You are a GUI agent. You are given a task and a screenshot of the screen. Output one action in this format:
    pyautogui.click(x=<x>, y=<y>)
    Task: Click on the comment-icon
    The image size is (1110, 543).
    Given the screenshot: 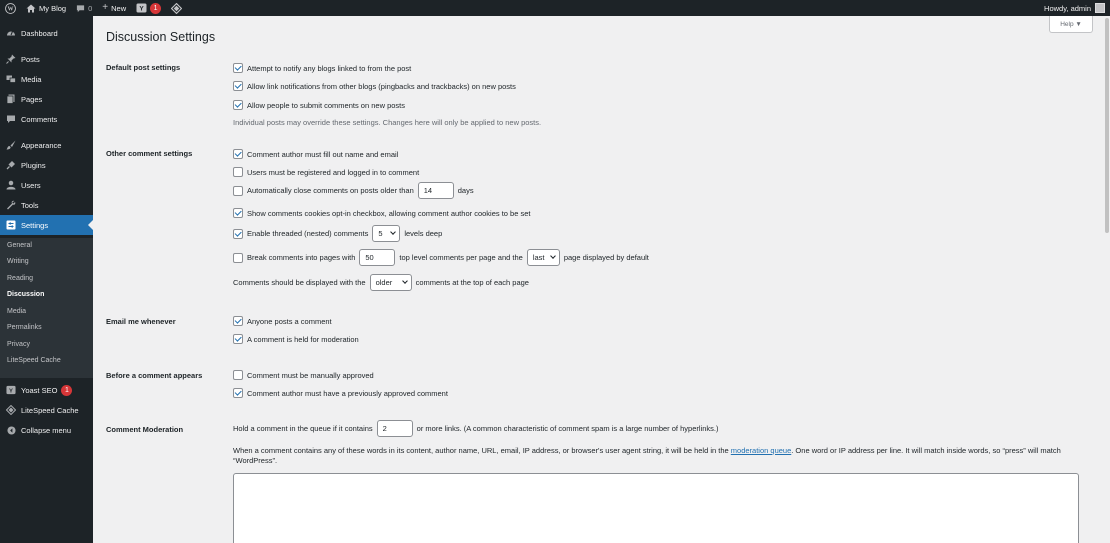 What is the action you would take?
    pyautogui.click(x=80, y=8)
    